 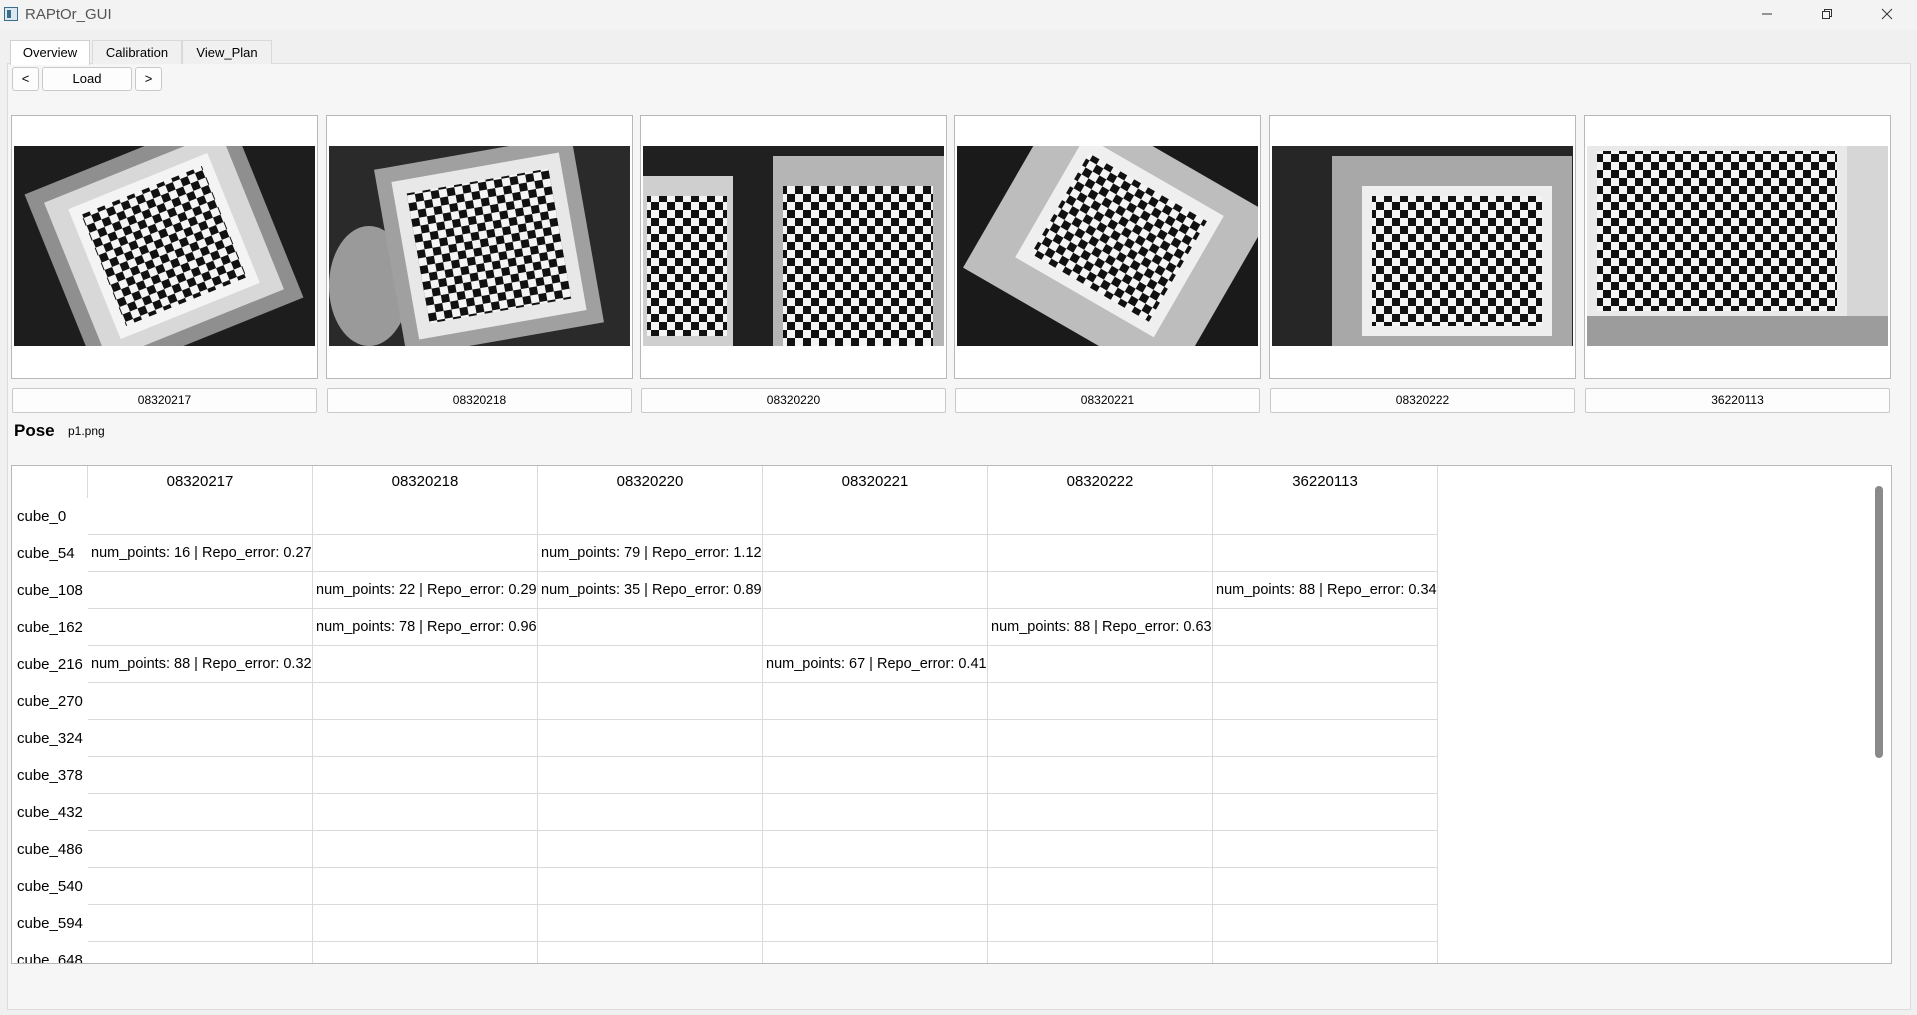 I want to click on camera-button-3: 08320220, so click(x=793, y=400).